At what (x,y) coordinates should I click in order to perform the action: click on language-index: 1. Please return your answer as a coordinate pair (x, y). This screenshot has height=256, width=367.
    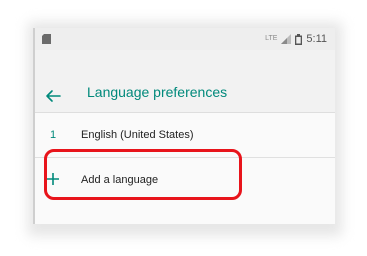
    Looking at the image, I should click on (53, 135).